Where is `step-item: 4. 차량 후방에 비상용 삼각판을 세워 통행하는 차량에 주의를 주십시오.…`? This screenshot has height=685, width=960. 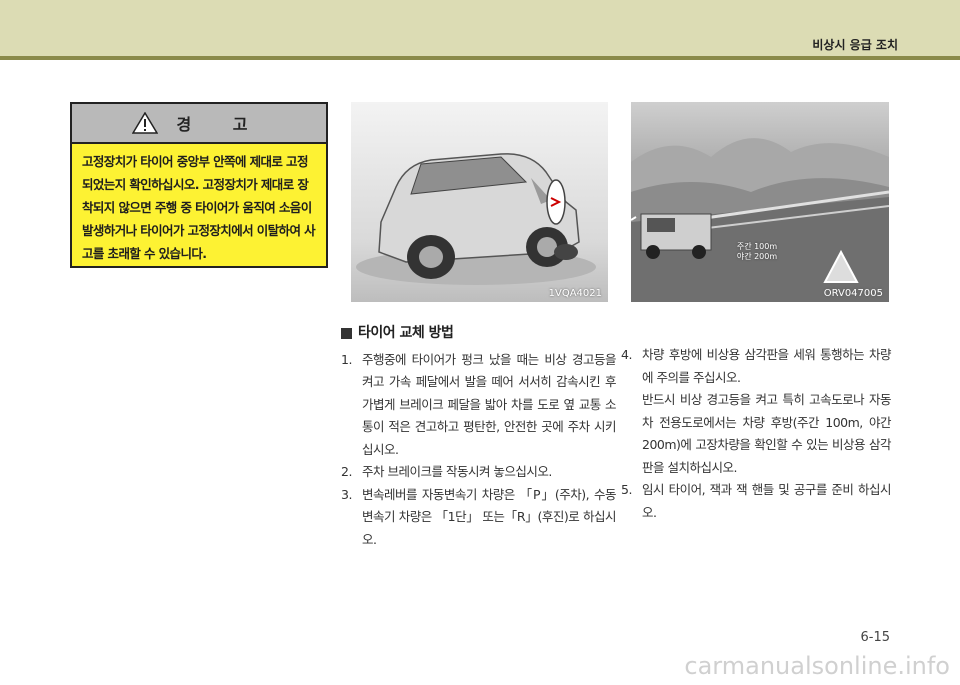 step-item: 4. 차량 후방에 비상용 삼각판을 세워 통행하는 차량에 주의를 주십시오.… is located at coordinates (756, 411).